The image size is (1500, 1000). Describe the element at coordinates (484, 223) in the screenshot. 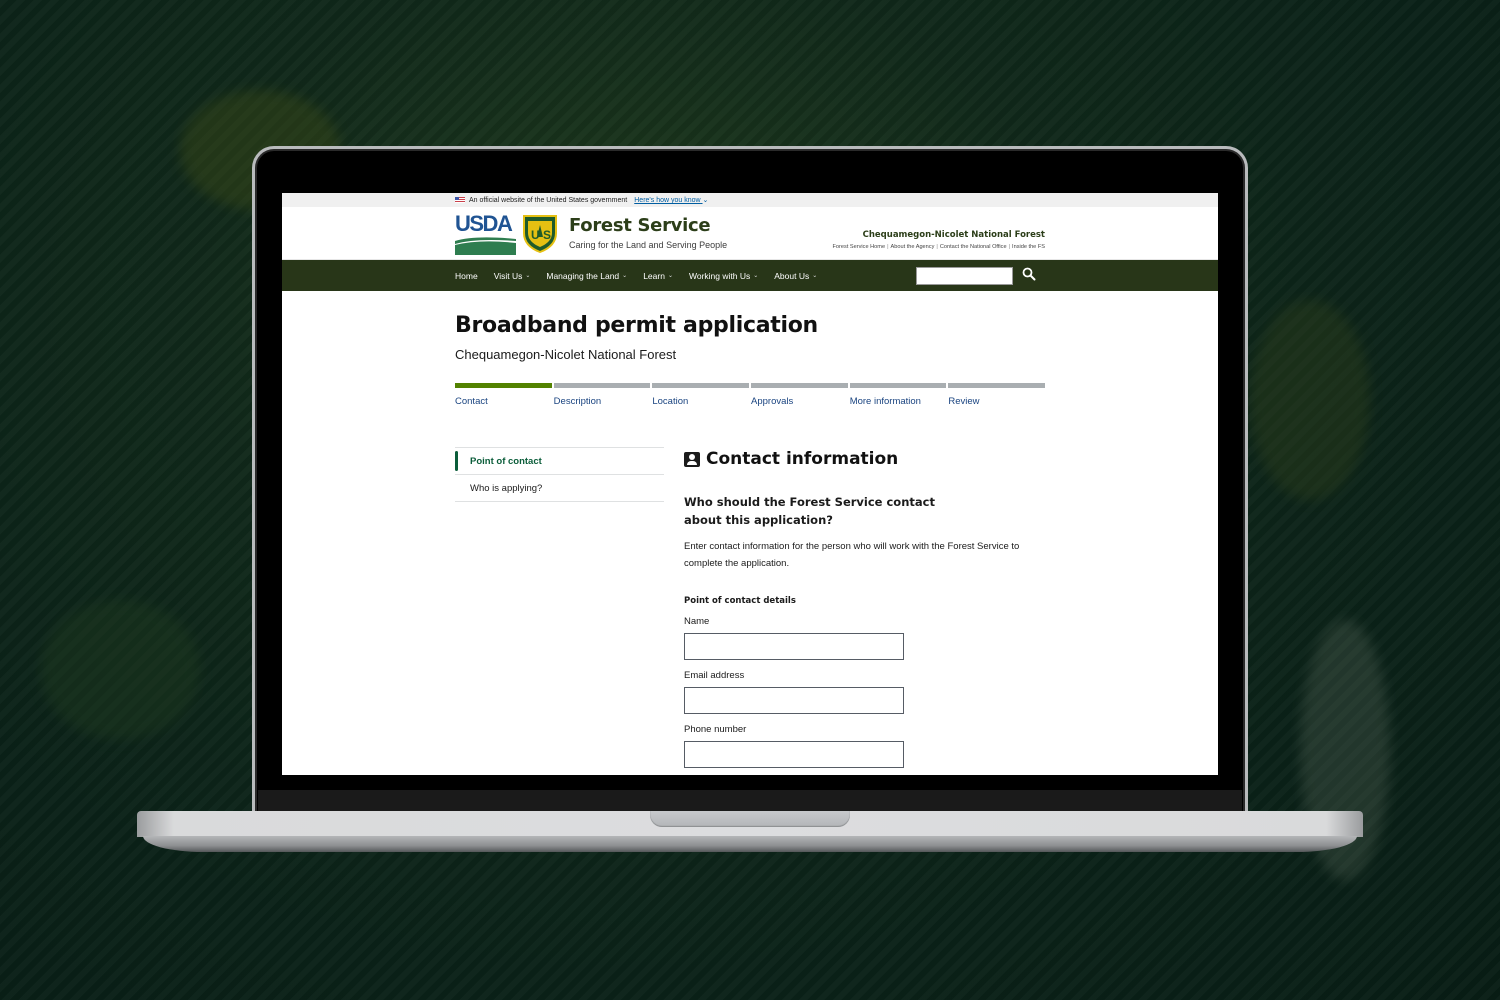

I see `usda-logo-text: USDA` at that location.